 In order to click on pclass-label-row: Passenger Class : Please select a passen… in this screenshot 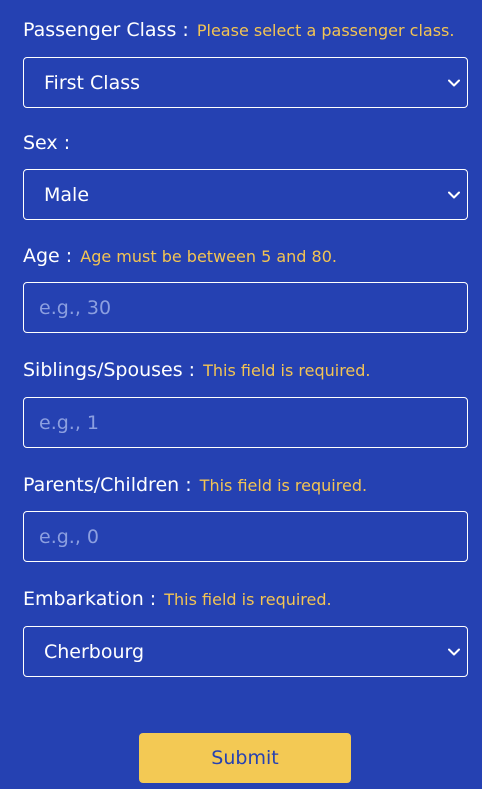, I will do `click(238, 30)`.